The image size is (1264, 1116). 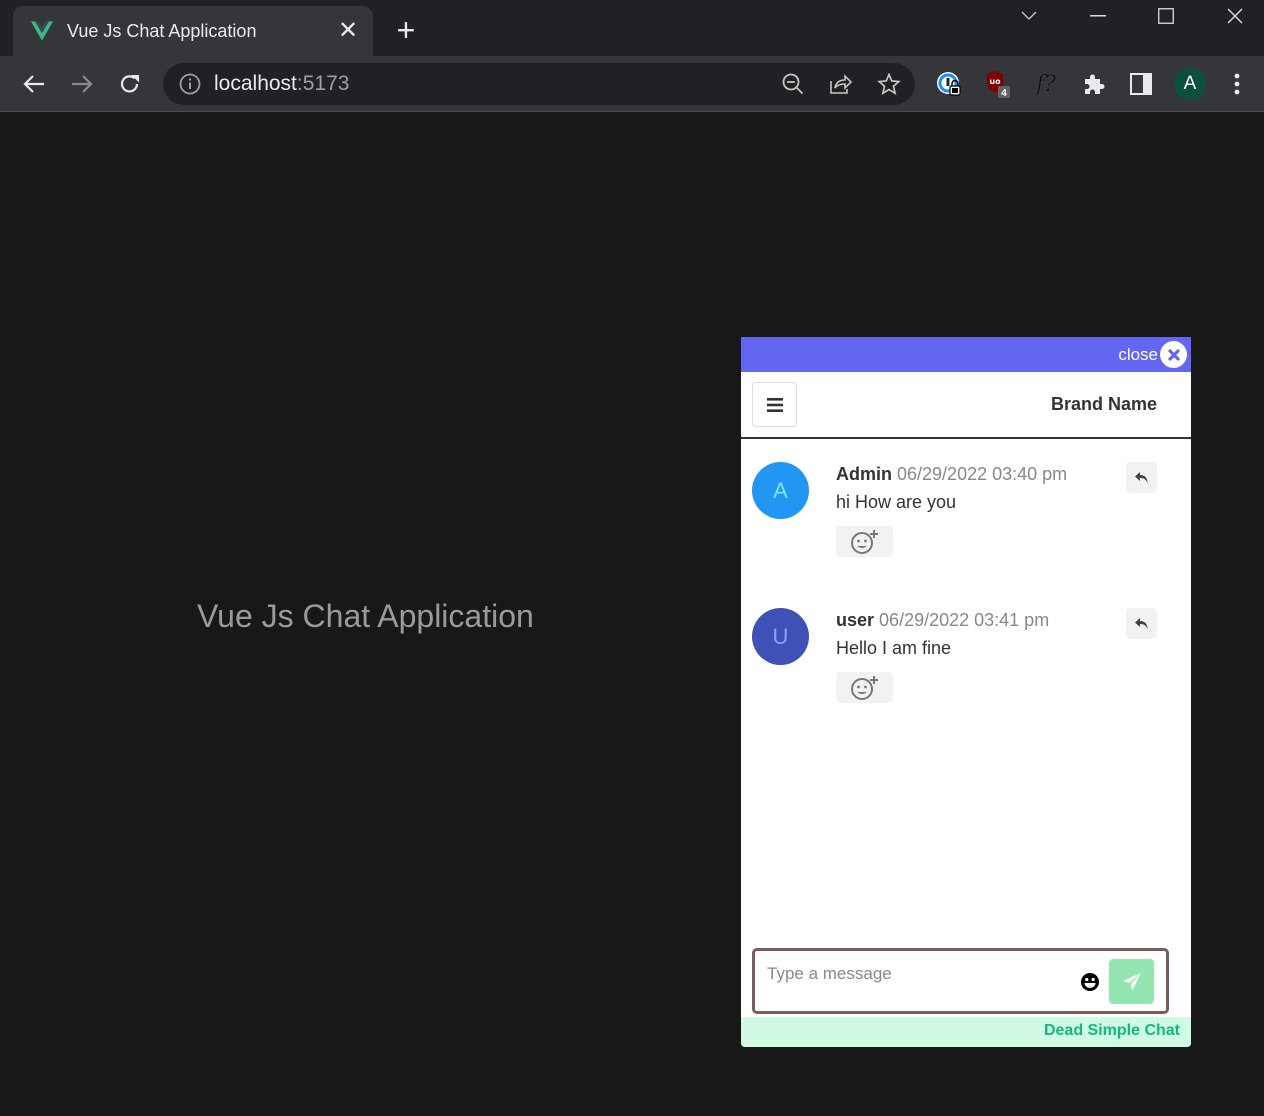 I want to click on svg-text: uo, so click(x=995, y=81).